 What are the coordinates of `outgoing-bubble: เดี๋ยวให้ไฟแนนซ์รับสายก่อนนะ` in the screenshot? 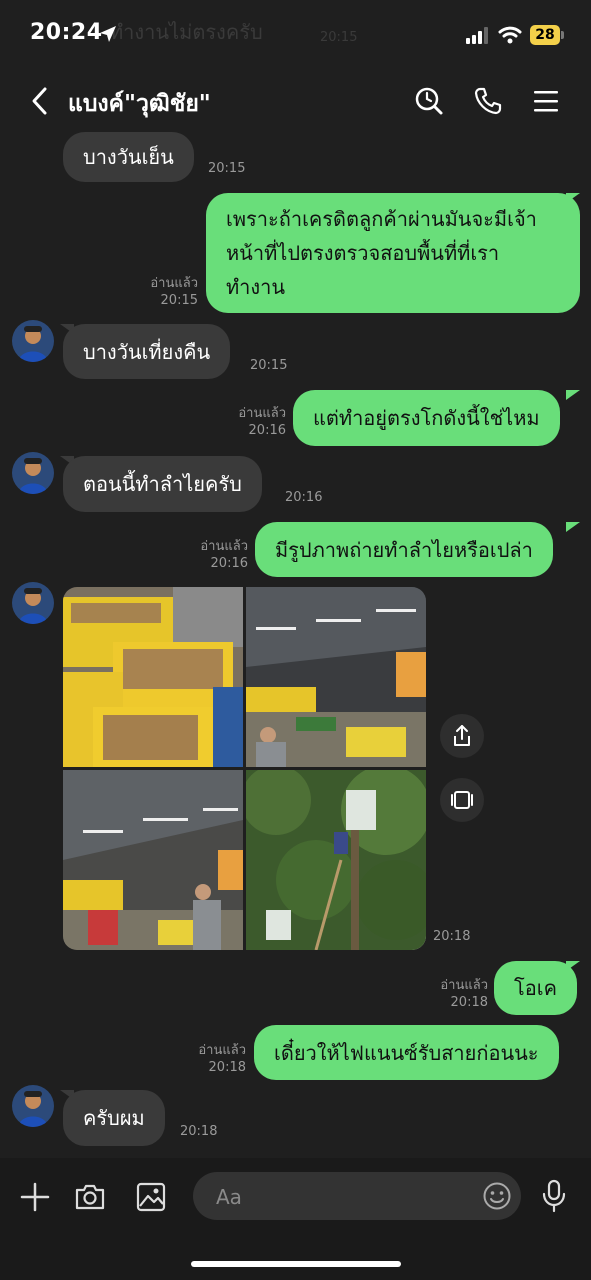 It's located at (406, 1052).